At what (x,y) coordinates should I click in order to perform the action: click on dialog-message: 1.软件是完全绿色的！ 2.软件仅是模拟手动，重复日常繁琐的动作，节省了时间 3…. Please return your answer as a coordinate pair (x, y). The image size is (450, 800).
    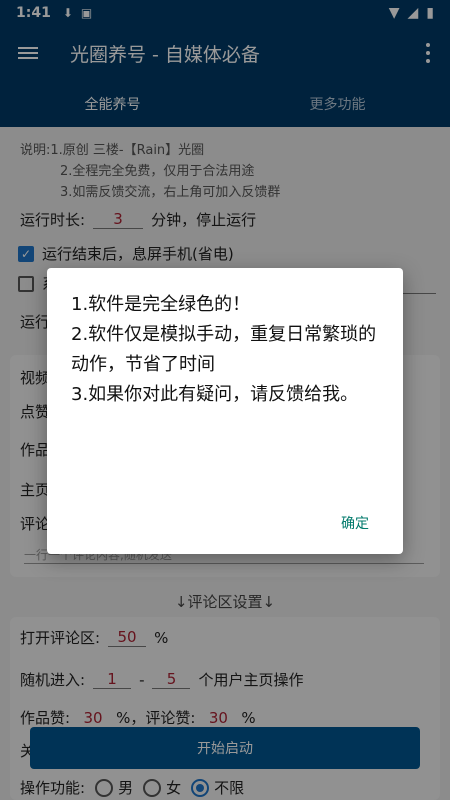
    Looking at the image, I should click on (224, 349).